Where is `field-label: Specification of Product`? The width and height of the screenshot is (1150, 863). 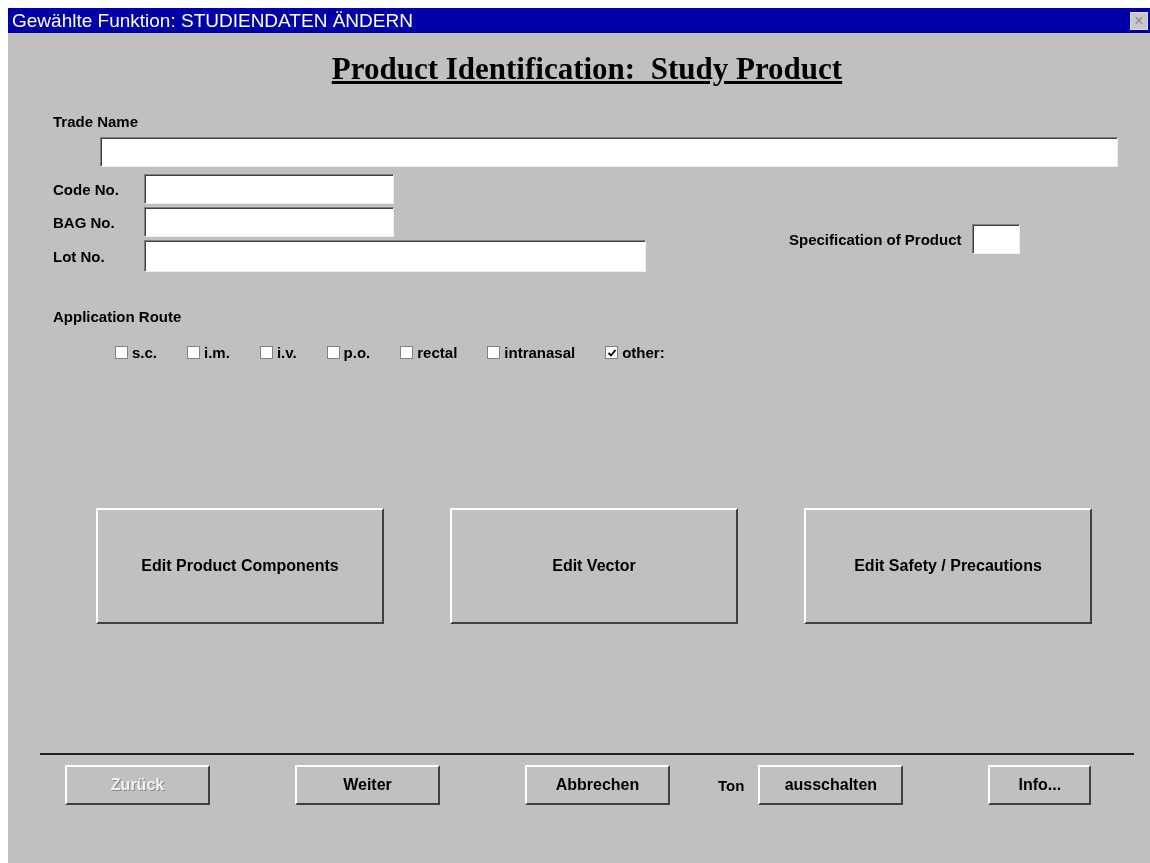 field-label: Specification of Product is located at coordinates (875, 239).